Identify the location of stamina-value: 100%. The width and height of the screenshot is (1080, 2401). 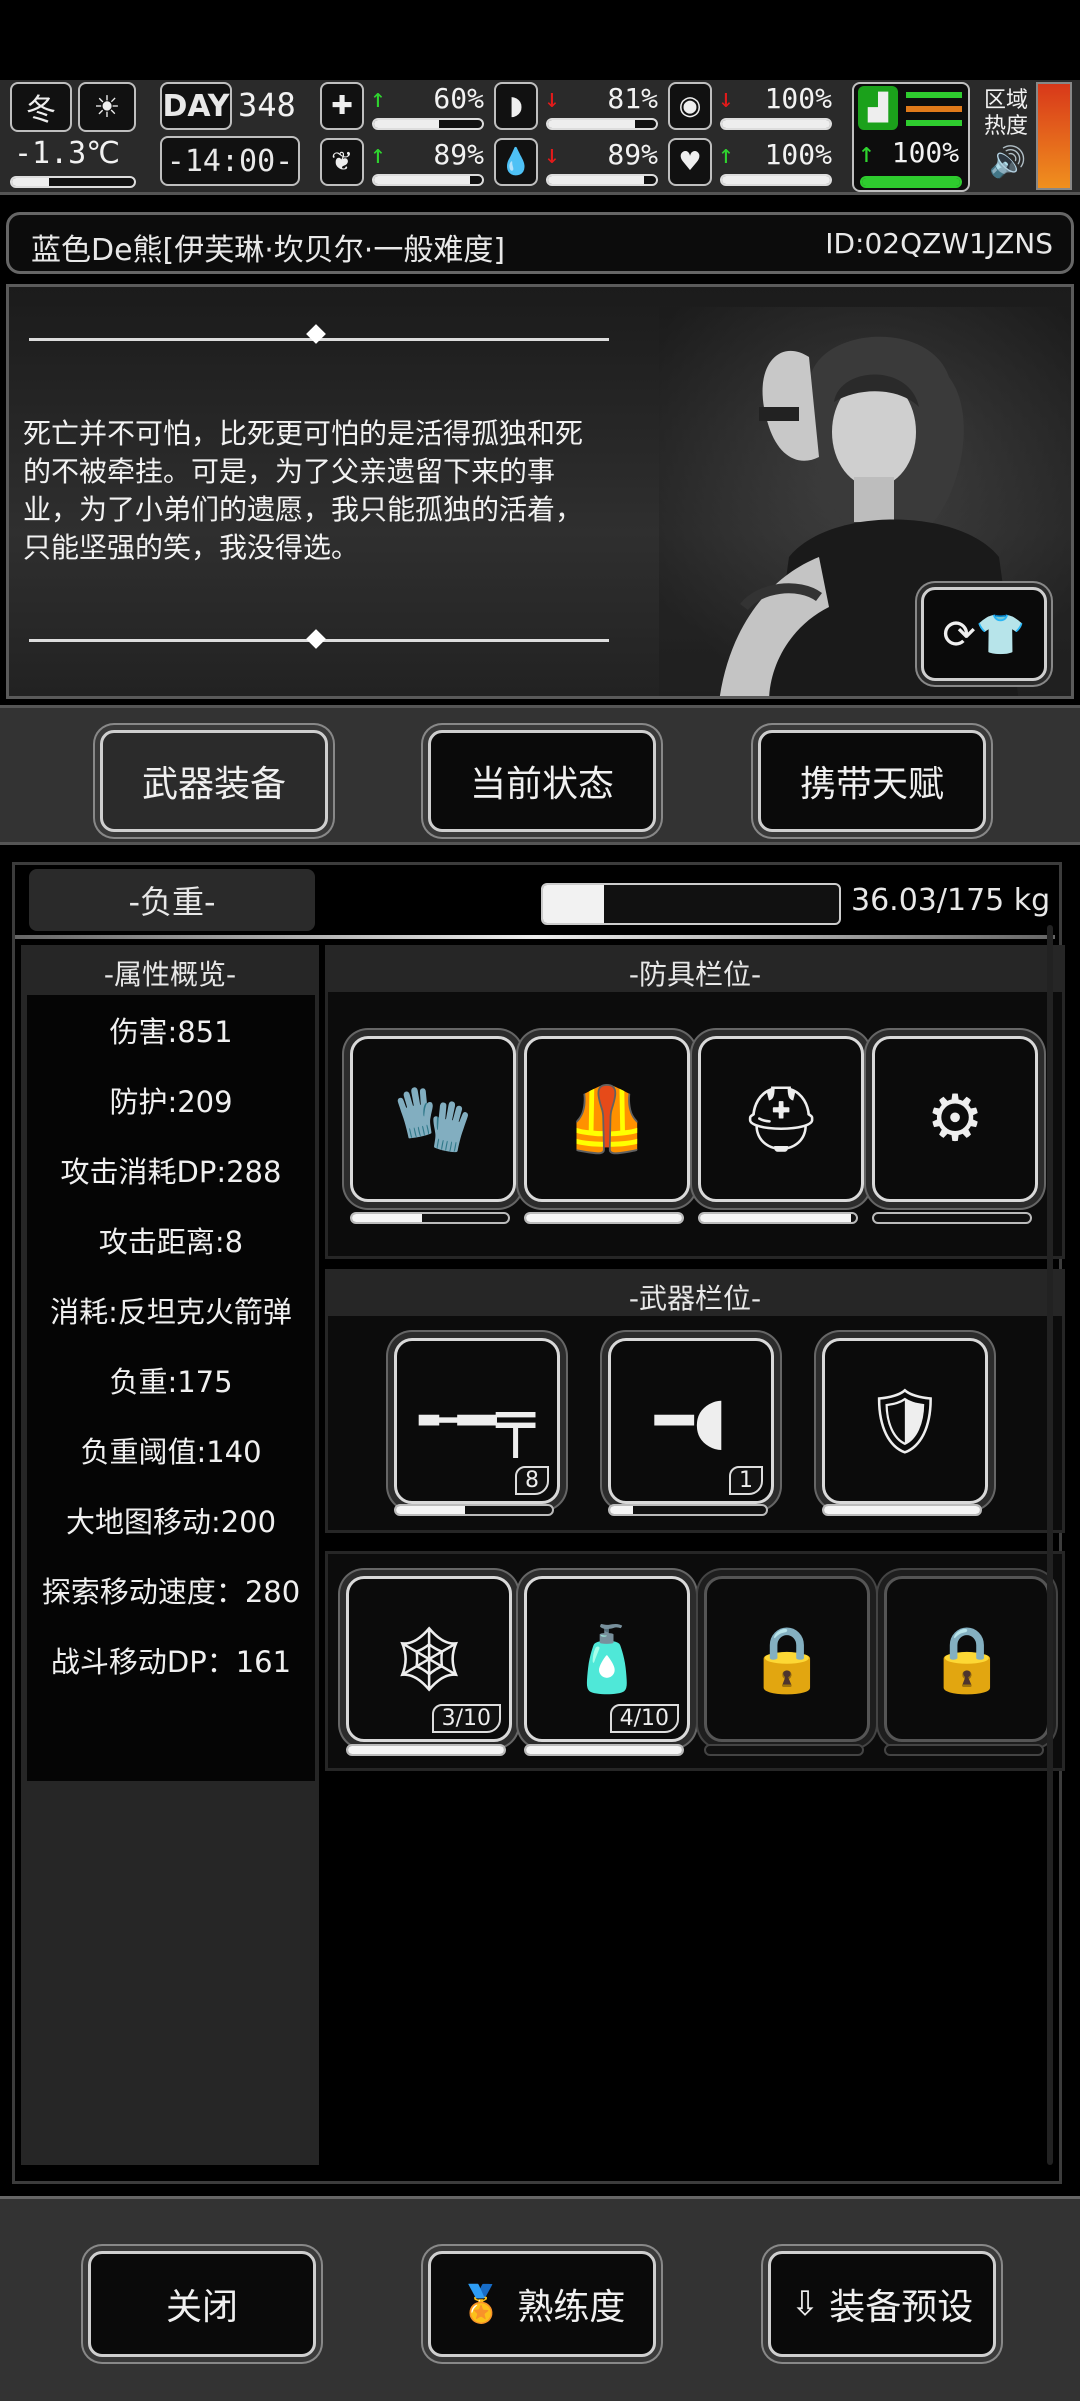
(798, 98).